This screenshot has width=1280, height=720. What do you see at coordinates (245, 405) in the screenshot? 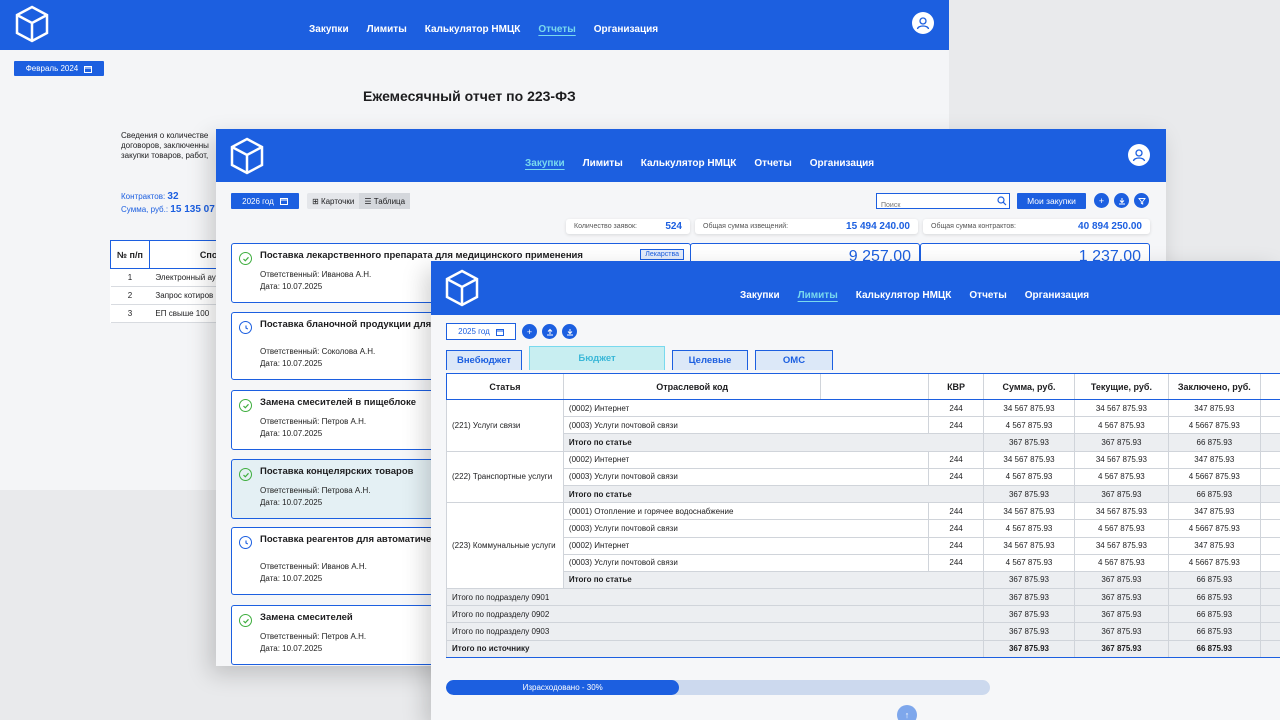
I see `check-circle-icon` at bounding box center [245, 405].